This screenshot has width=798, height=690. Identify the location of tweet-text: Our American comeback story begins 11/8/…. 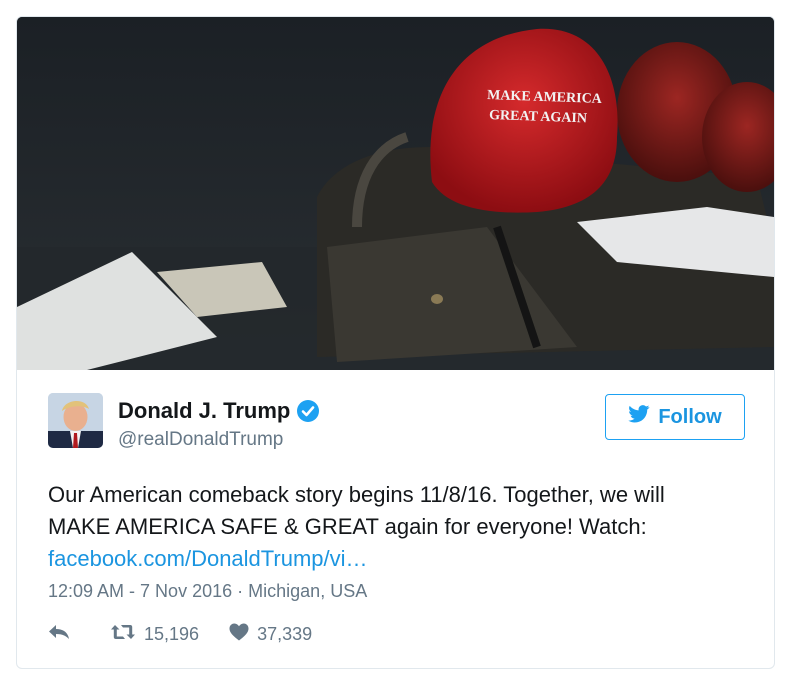
(398, 527).